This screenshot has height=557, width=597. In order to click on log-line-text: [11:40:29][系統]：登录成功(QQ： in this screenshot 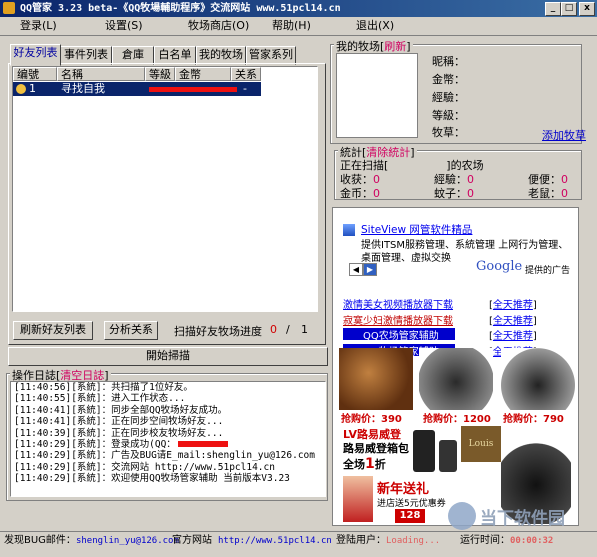, I will do `click(95, 445)`.